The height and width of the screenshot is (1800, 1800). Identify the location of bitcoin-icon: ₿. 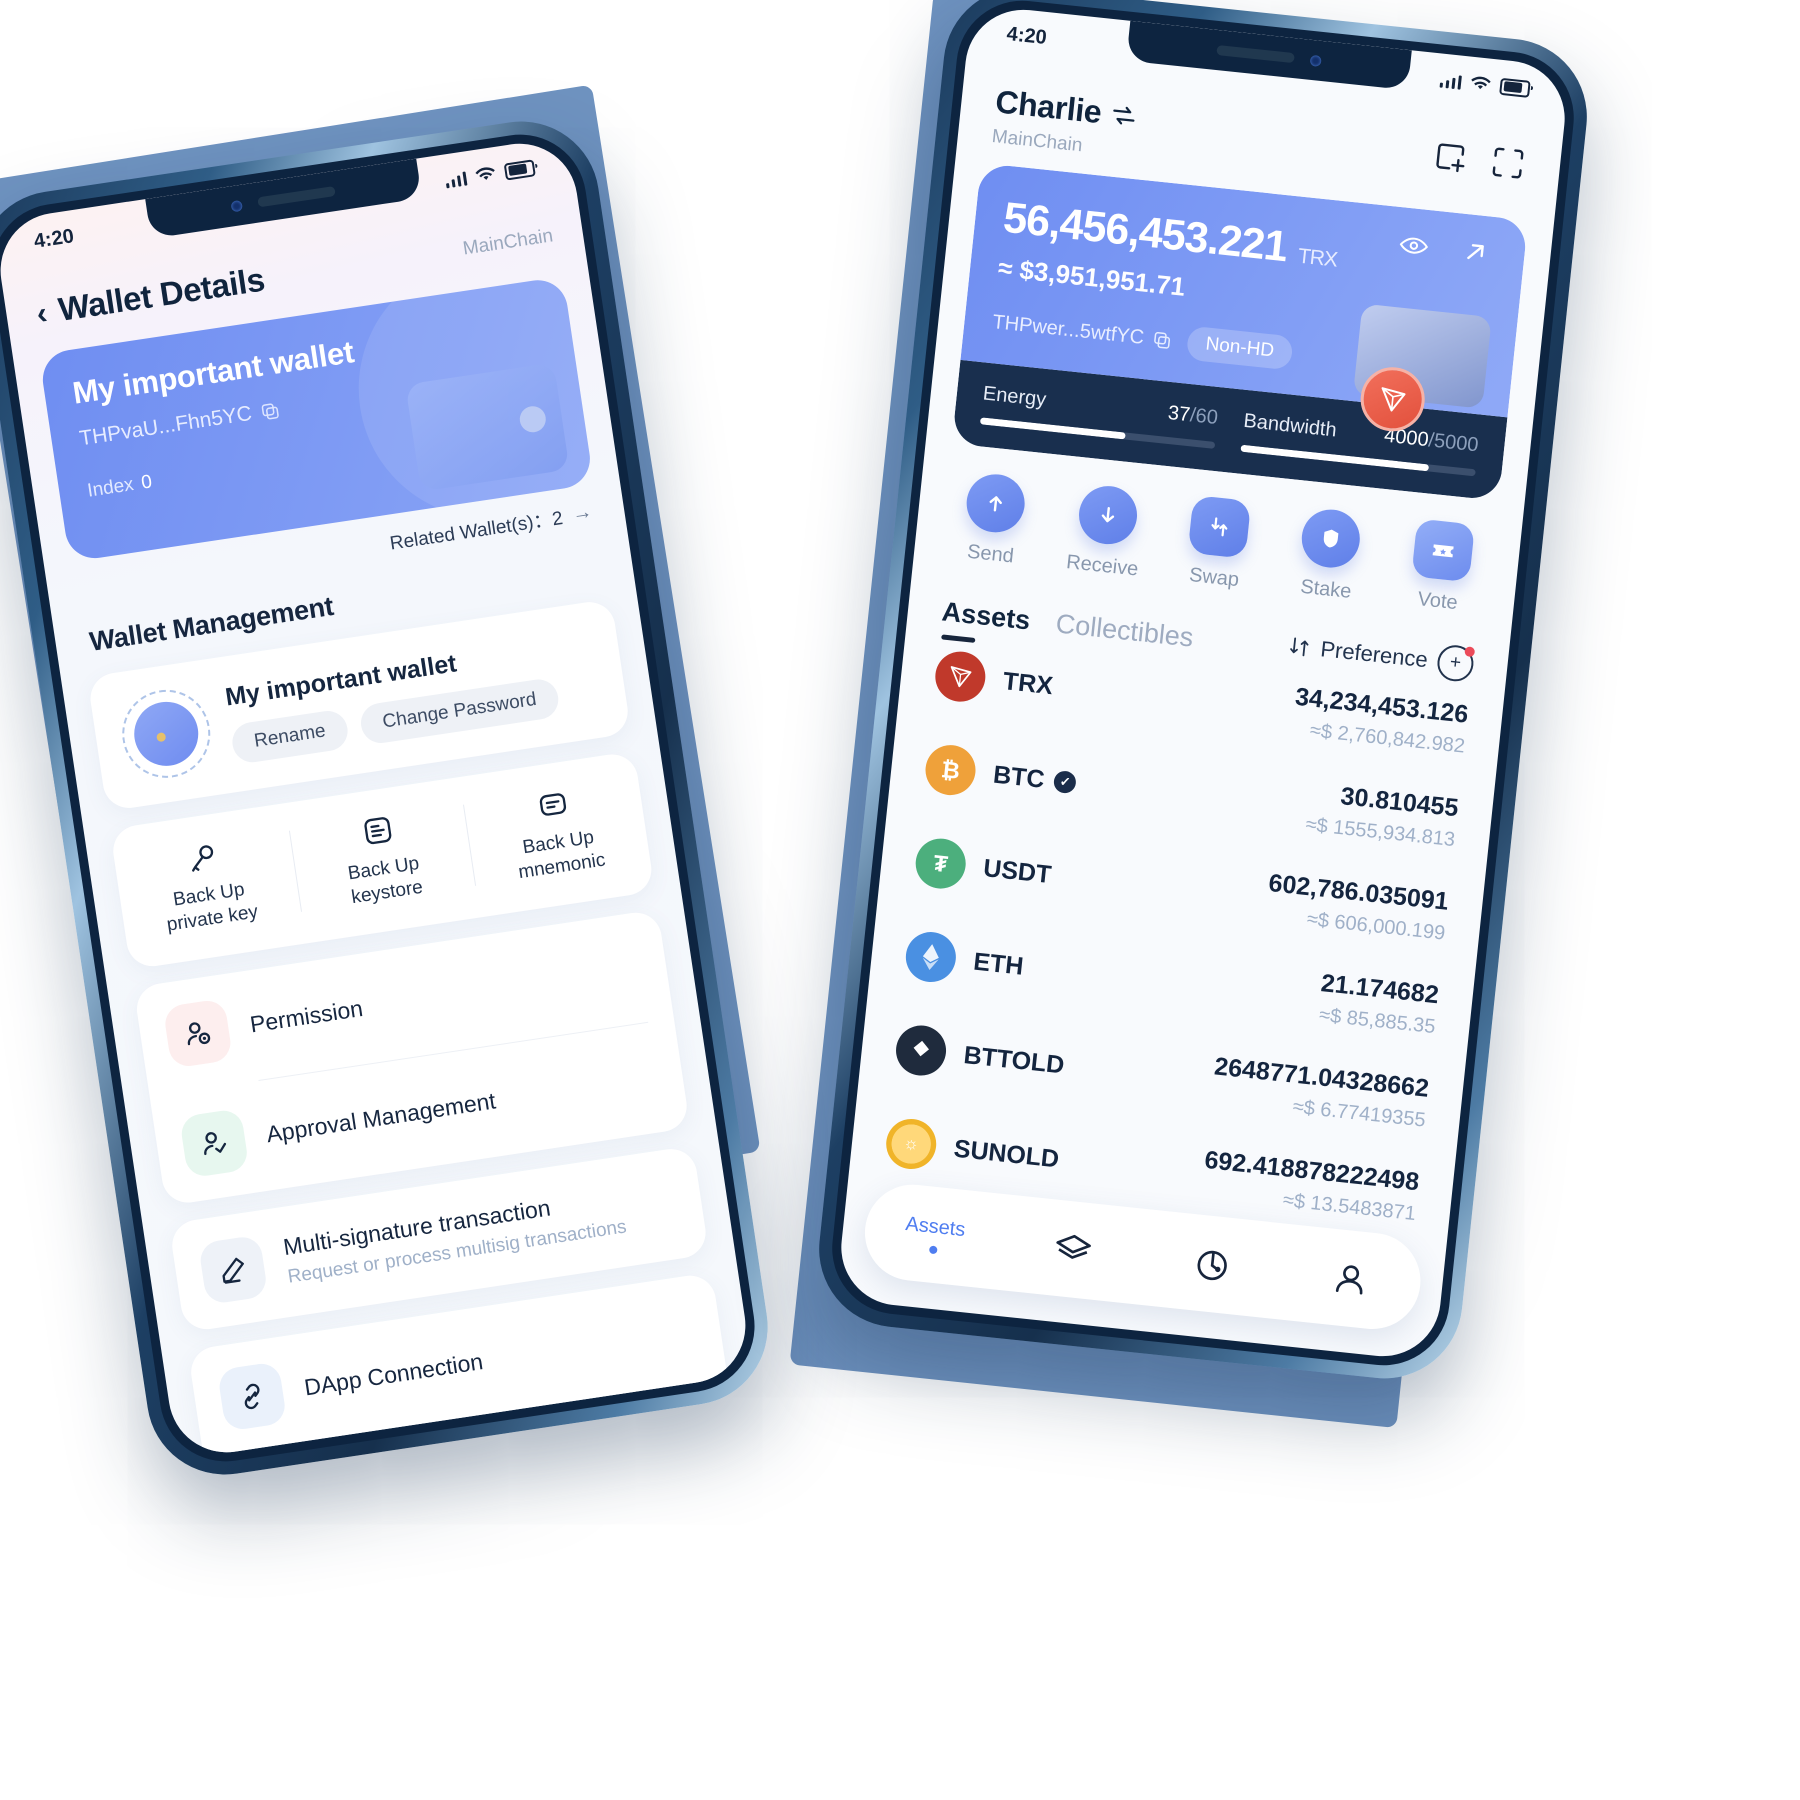
(950, 770).